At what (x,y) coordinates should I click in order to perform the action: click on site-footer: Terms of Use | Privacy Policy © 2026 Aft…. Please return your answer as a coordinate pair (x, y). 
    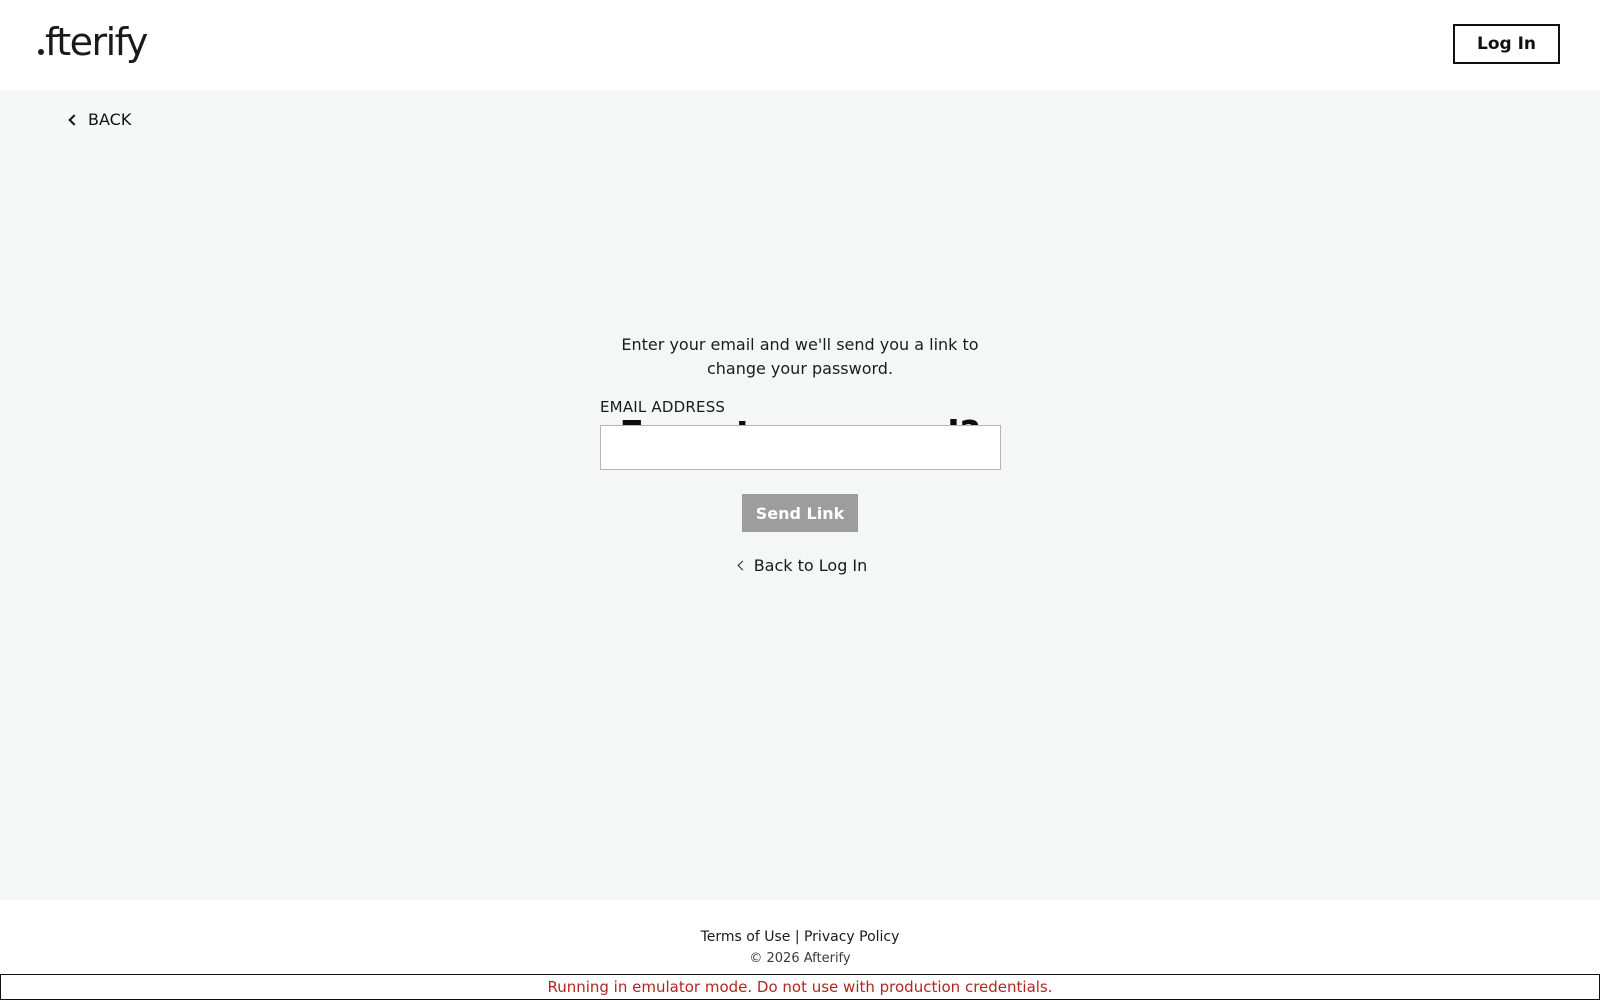
    Looking at the image, I should click on (800, 937).